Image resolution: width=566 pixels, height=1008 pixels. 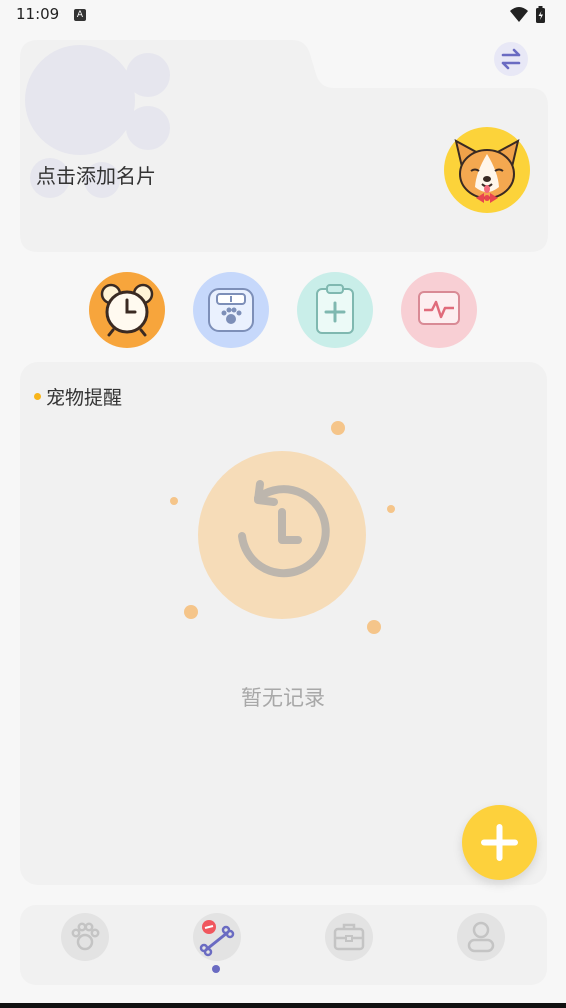 I want to click on toolbox-icon, so click(x=349, y=937).